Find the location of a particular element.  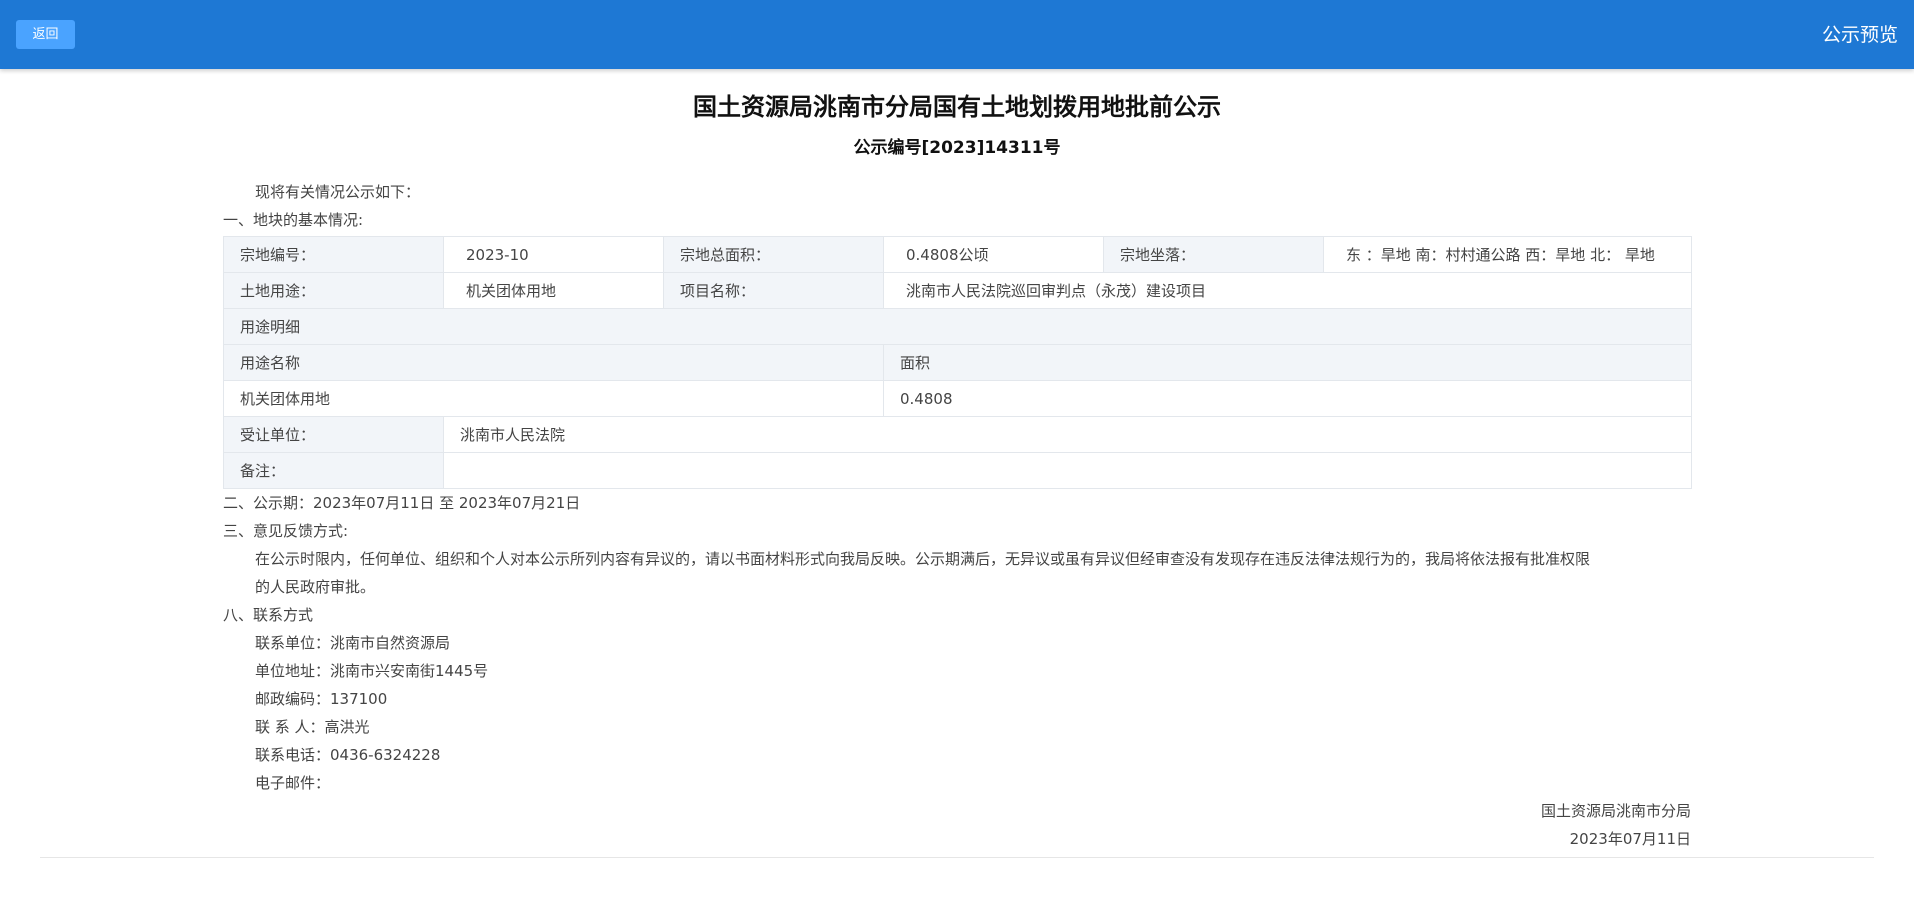

total-area-label: 宗地总面积： is located at coordinates (773, 254).